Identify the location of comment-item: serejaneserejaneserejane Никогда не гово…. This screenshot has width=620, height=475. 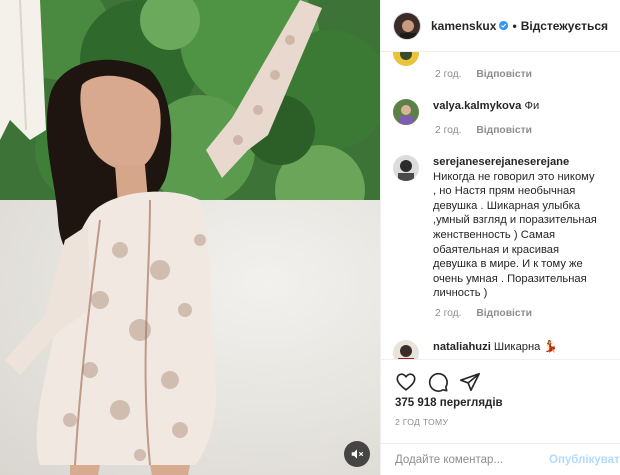
(504, 228).